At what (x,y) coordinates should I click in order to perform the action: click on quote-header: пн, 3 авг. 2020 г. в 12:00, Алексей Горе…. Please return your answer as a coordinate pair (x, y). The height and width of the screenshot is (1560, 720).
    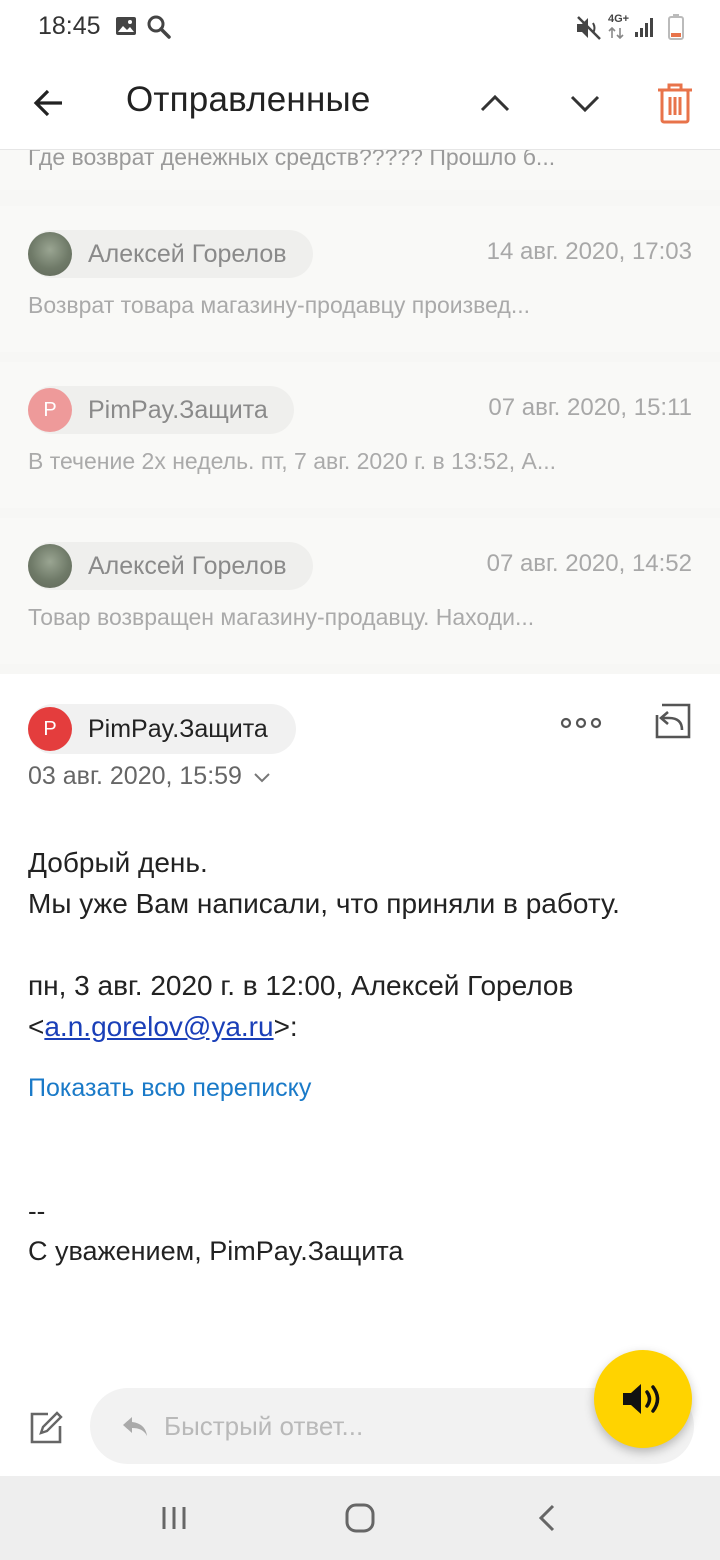
    Looking at the image, I should click on (301, 985).